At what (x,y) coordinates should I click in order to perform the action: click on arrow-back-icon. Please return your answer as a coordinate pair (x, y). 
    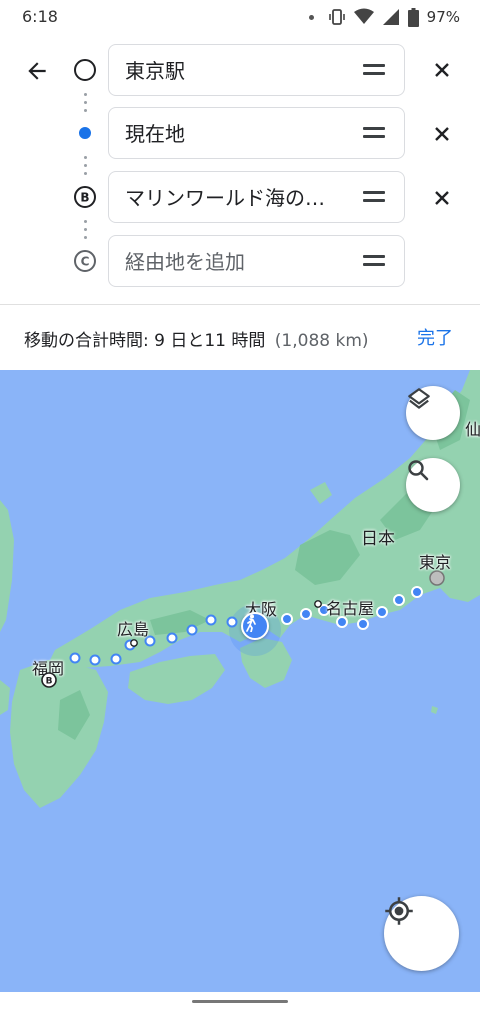
    Looking at the image, I should click on (37, 71).